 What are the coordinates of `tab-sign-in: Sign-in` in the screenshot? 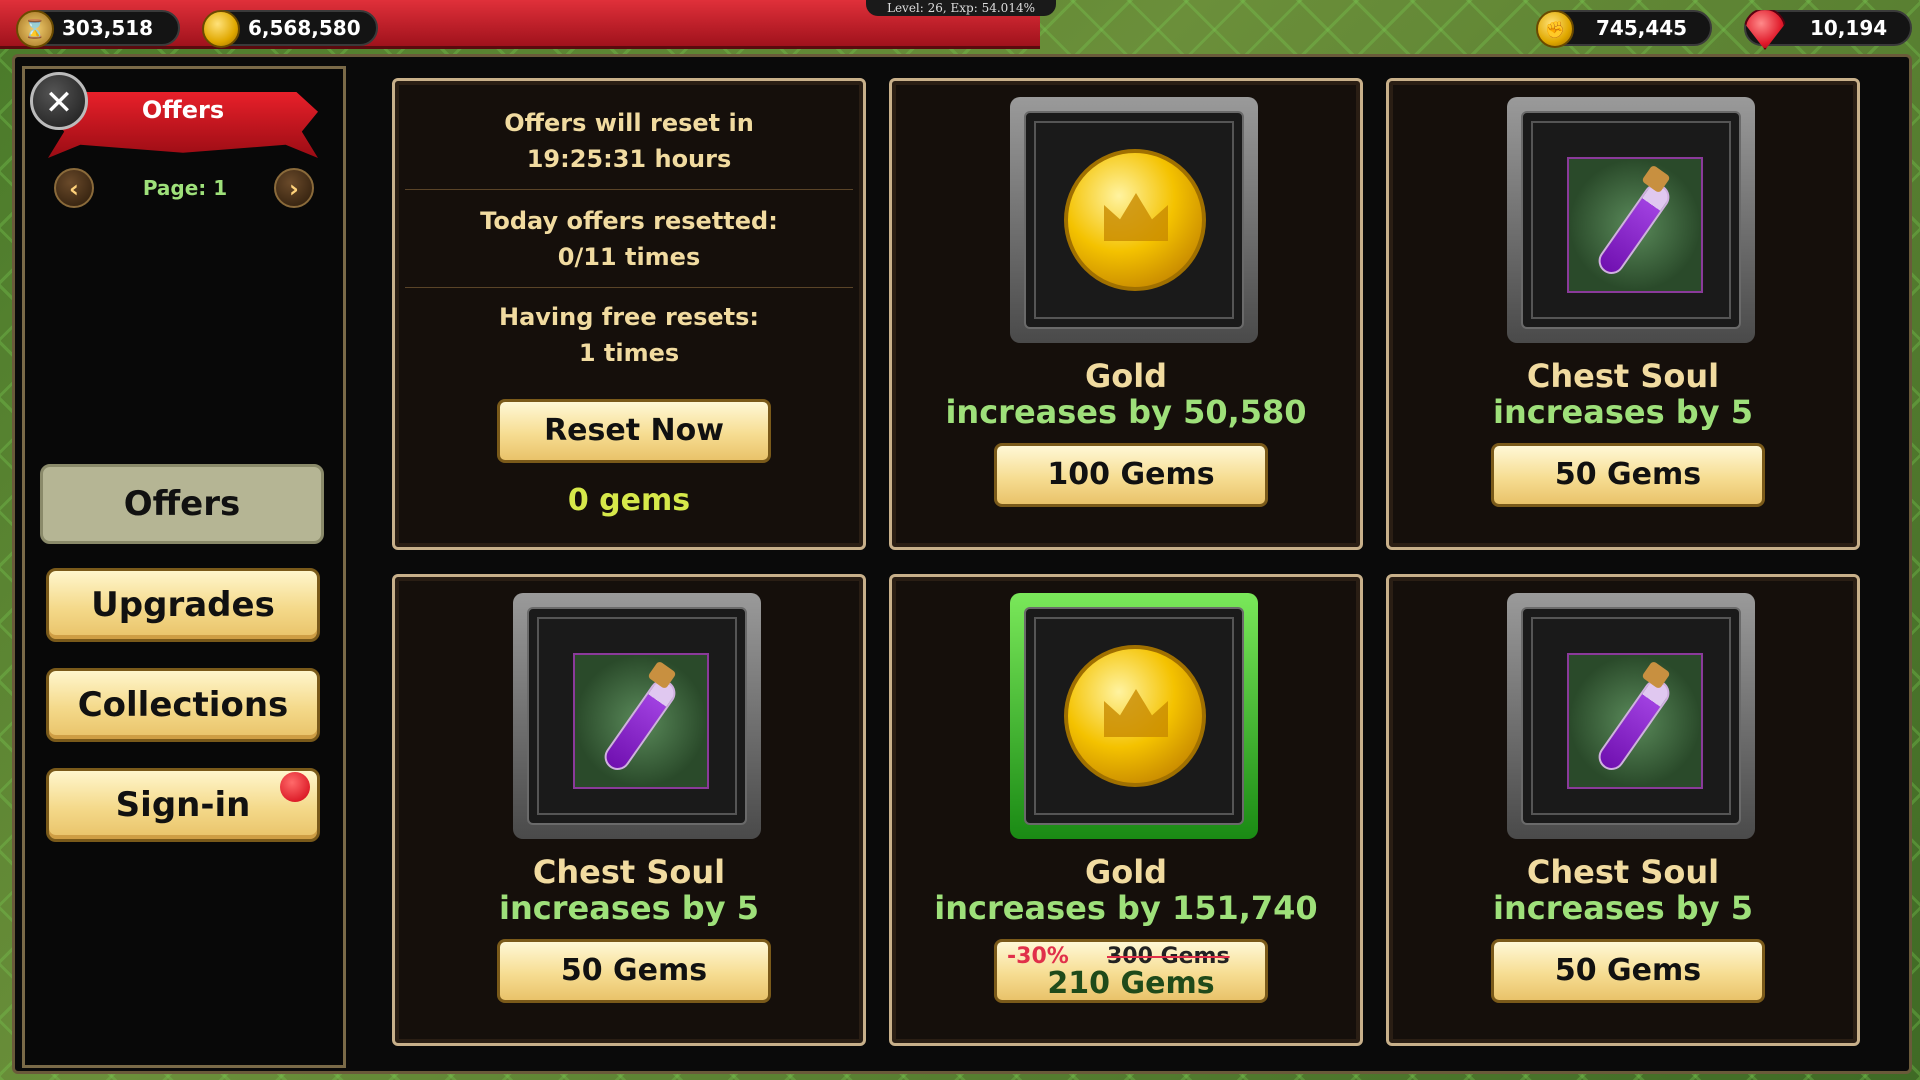 It's located at (183, 805).